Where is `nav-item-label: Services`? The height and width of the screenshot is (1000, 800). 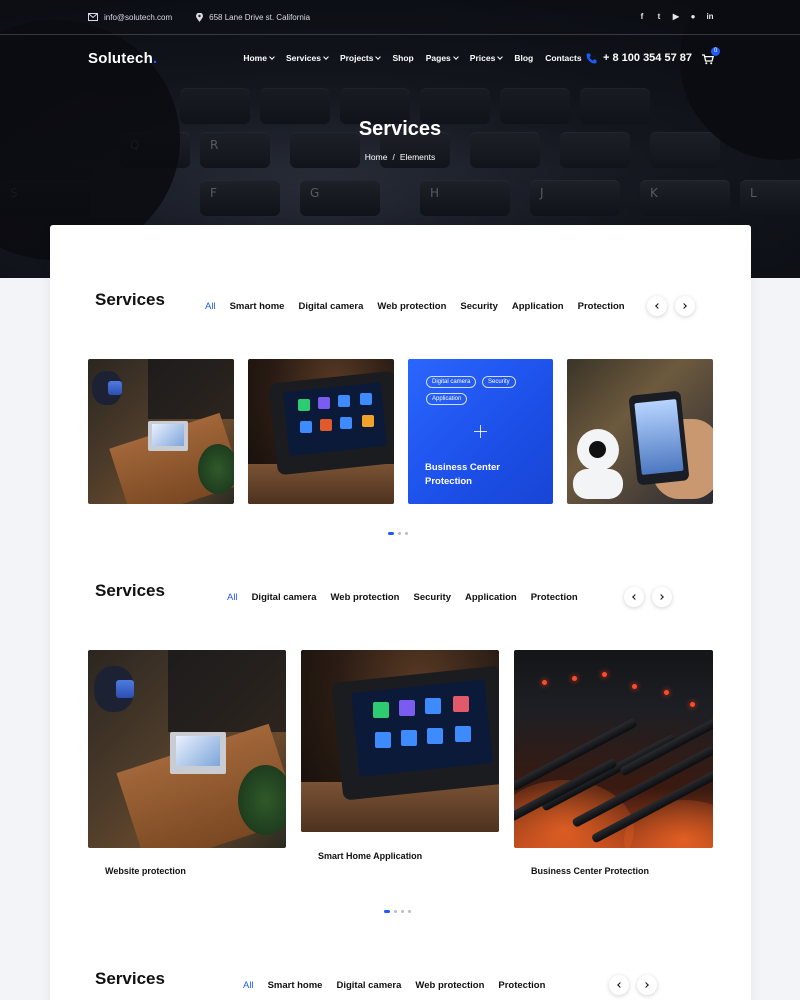
nav-item-label: Services is located at coordinates (303, 58).